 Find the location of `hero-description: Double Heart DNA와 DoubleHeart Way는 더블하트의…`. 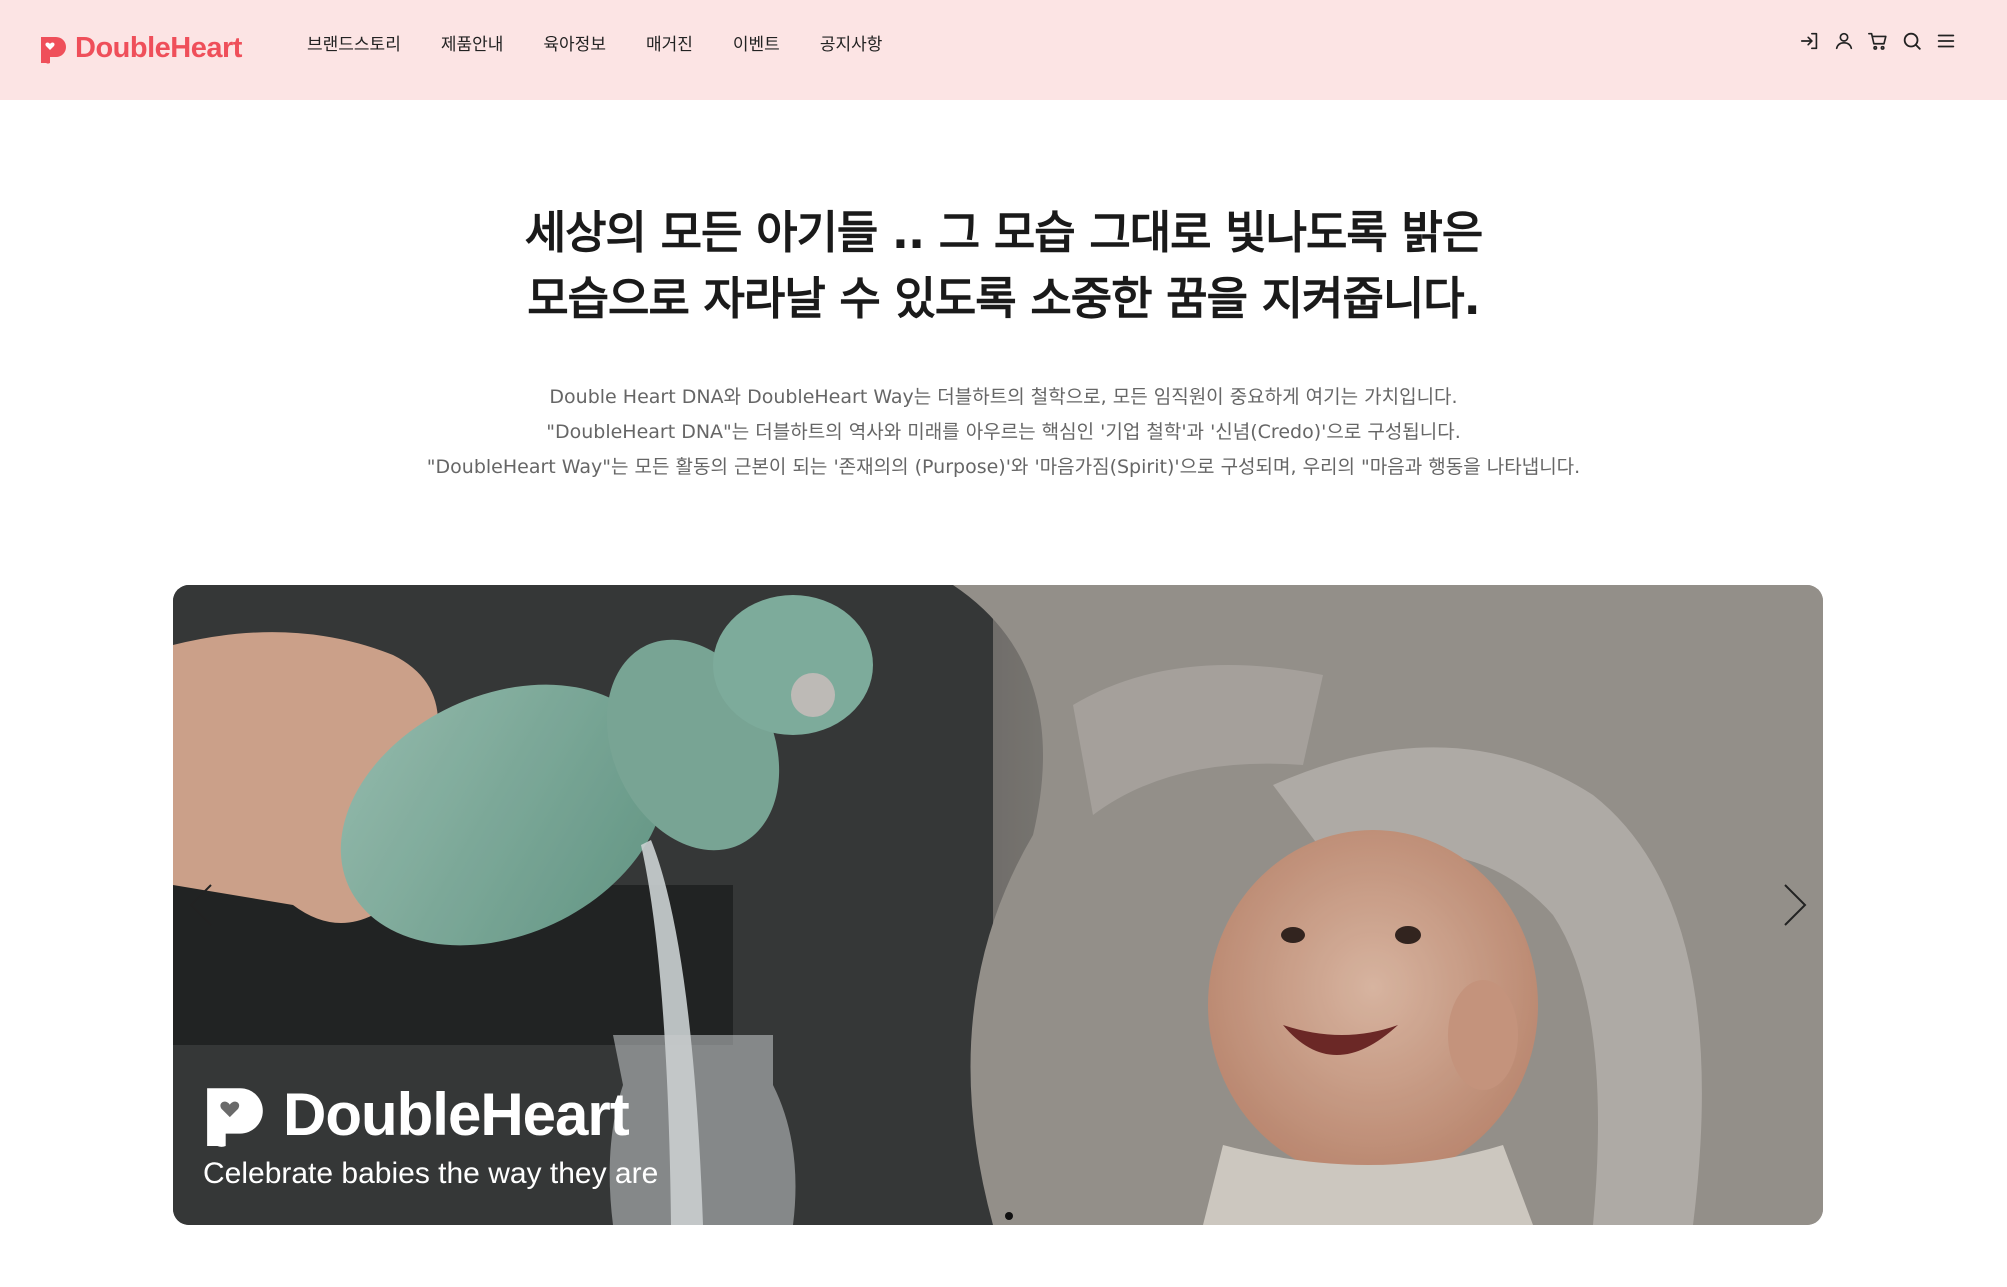

hero-description: Double Heart DNA와 DoubleHeart Way는 더블하트의… is located at coordinates (1003, 432).